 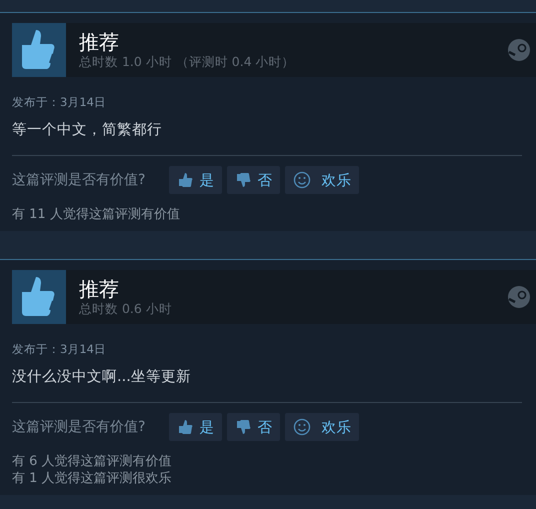 I want to click on playtime-text: 总时数 1.0 小时 （评测时 0.4 小时）, so click(x=187, y=62).